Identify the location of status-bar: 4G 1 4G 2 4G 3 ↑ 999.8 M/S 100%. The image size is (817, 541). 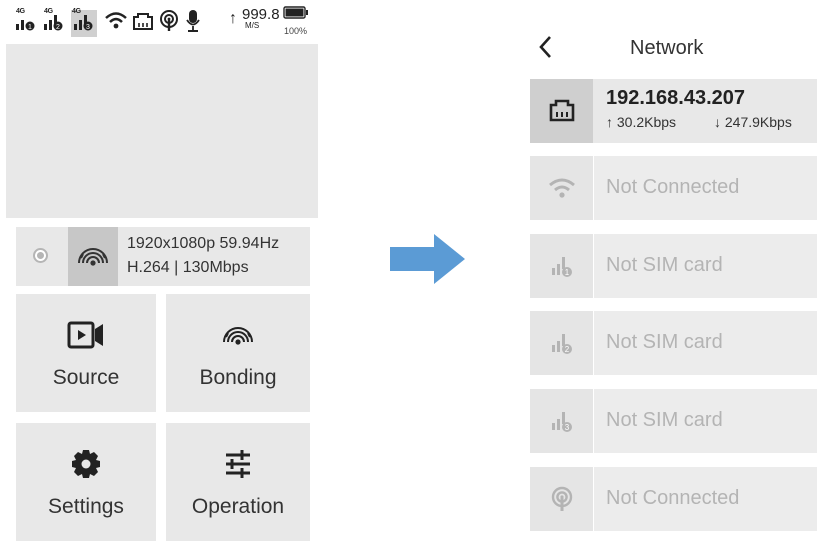
(167, 22).